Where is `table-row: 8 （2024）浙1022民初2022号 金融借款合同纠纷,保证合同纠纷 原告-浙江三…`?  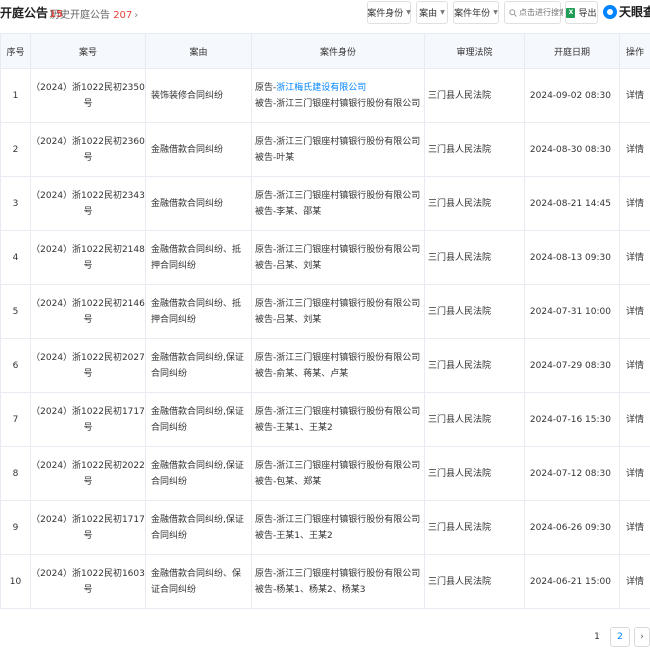 table-row: 8 （2024）浙1022民初2022号 金融借款合同纠纷,保证合同纠纷 原告-浙江三… is located at coordinates (325, 473).